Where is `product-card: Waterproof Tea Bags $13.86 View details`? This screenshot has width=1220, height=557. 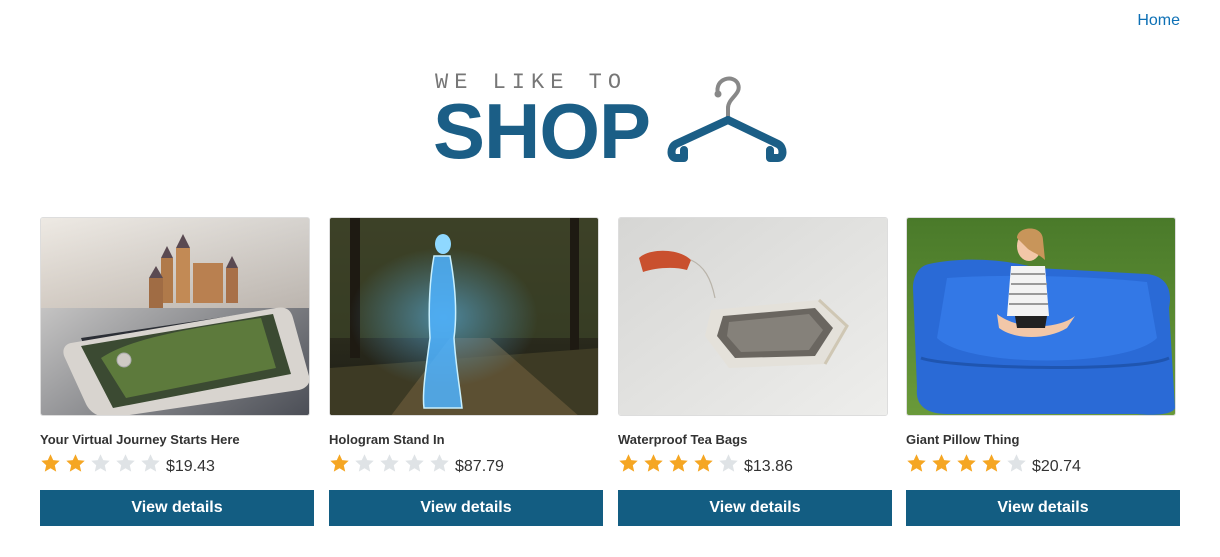
product-card: Waterproof Tea Bags $13.86 View details is located at coordinates (755, 371).